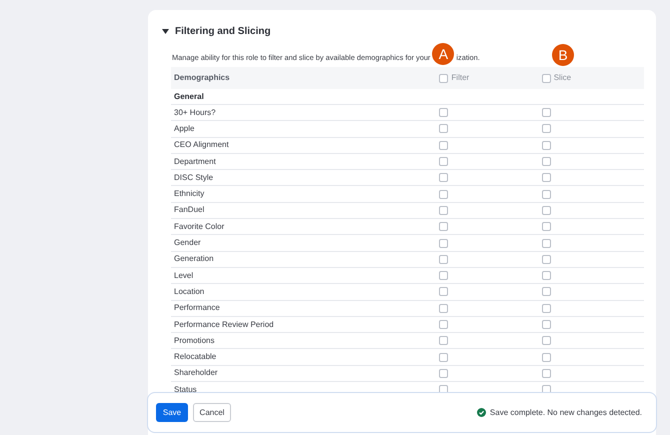 This screenshot has width=670, height=435. Describe the element at coordinates (197, 307) in the screenshot. I see `demographic-label: Performance` at that location.